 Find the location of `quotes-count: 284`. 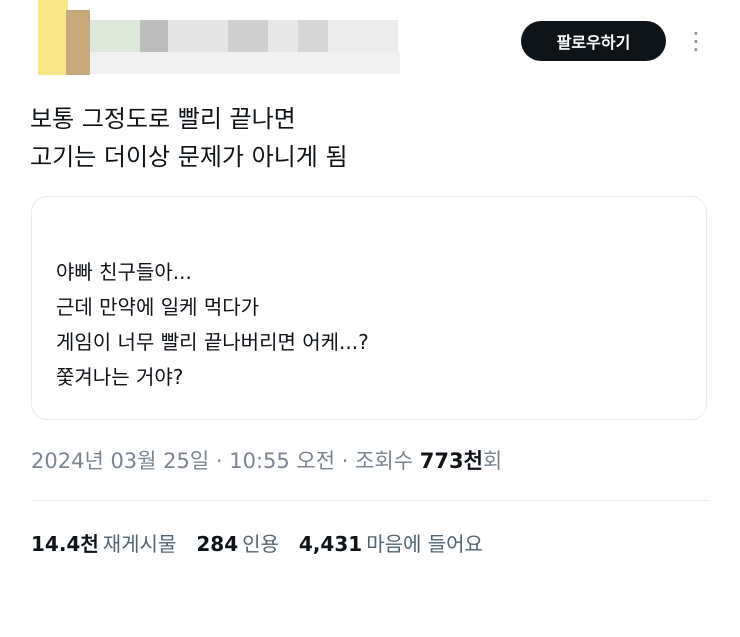

quotes-count: 284 is located at coordinates (217, 544).